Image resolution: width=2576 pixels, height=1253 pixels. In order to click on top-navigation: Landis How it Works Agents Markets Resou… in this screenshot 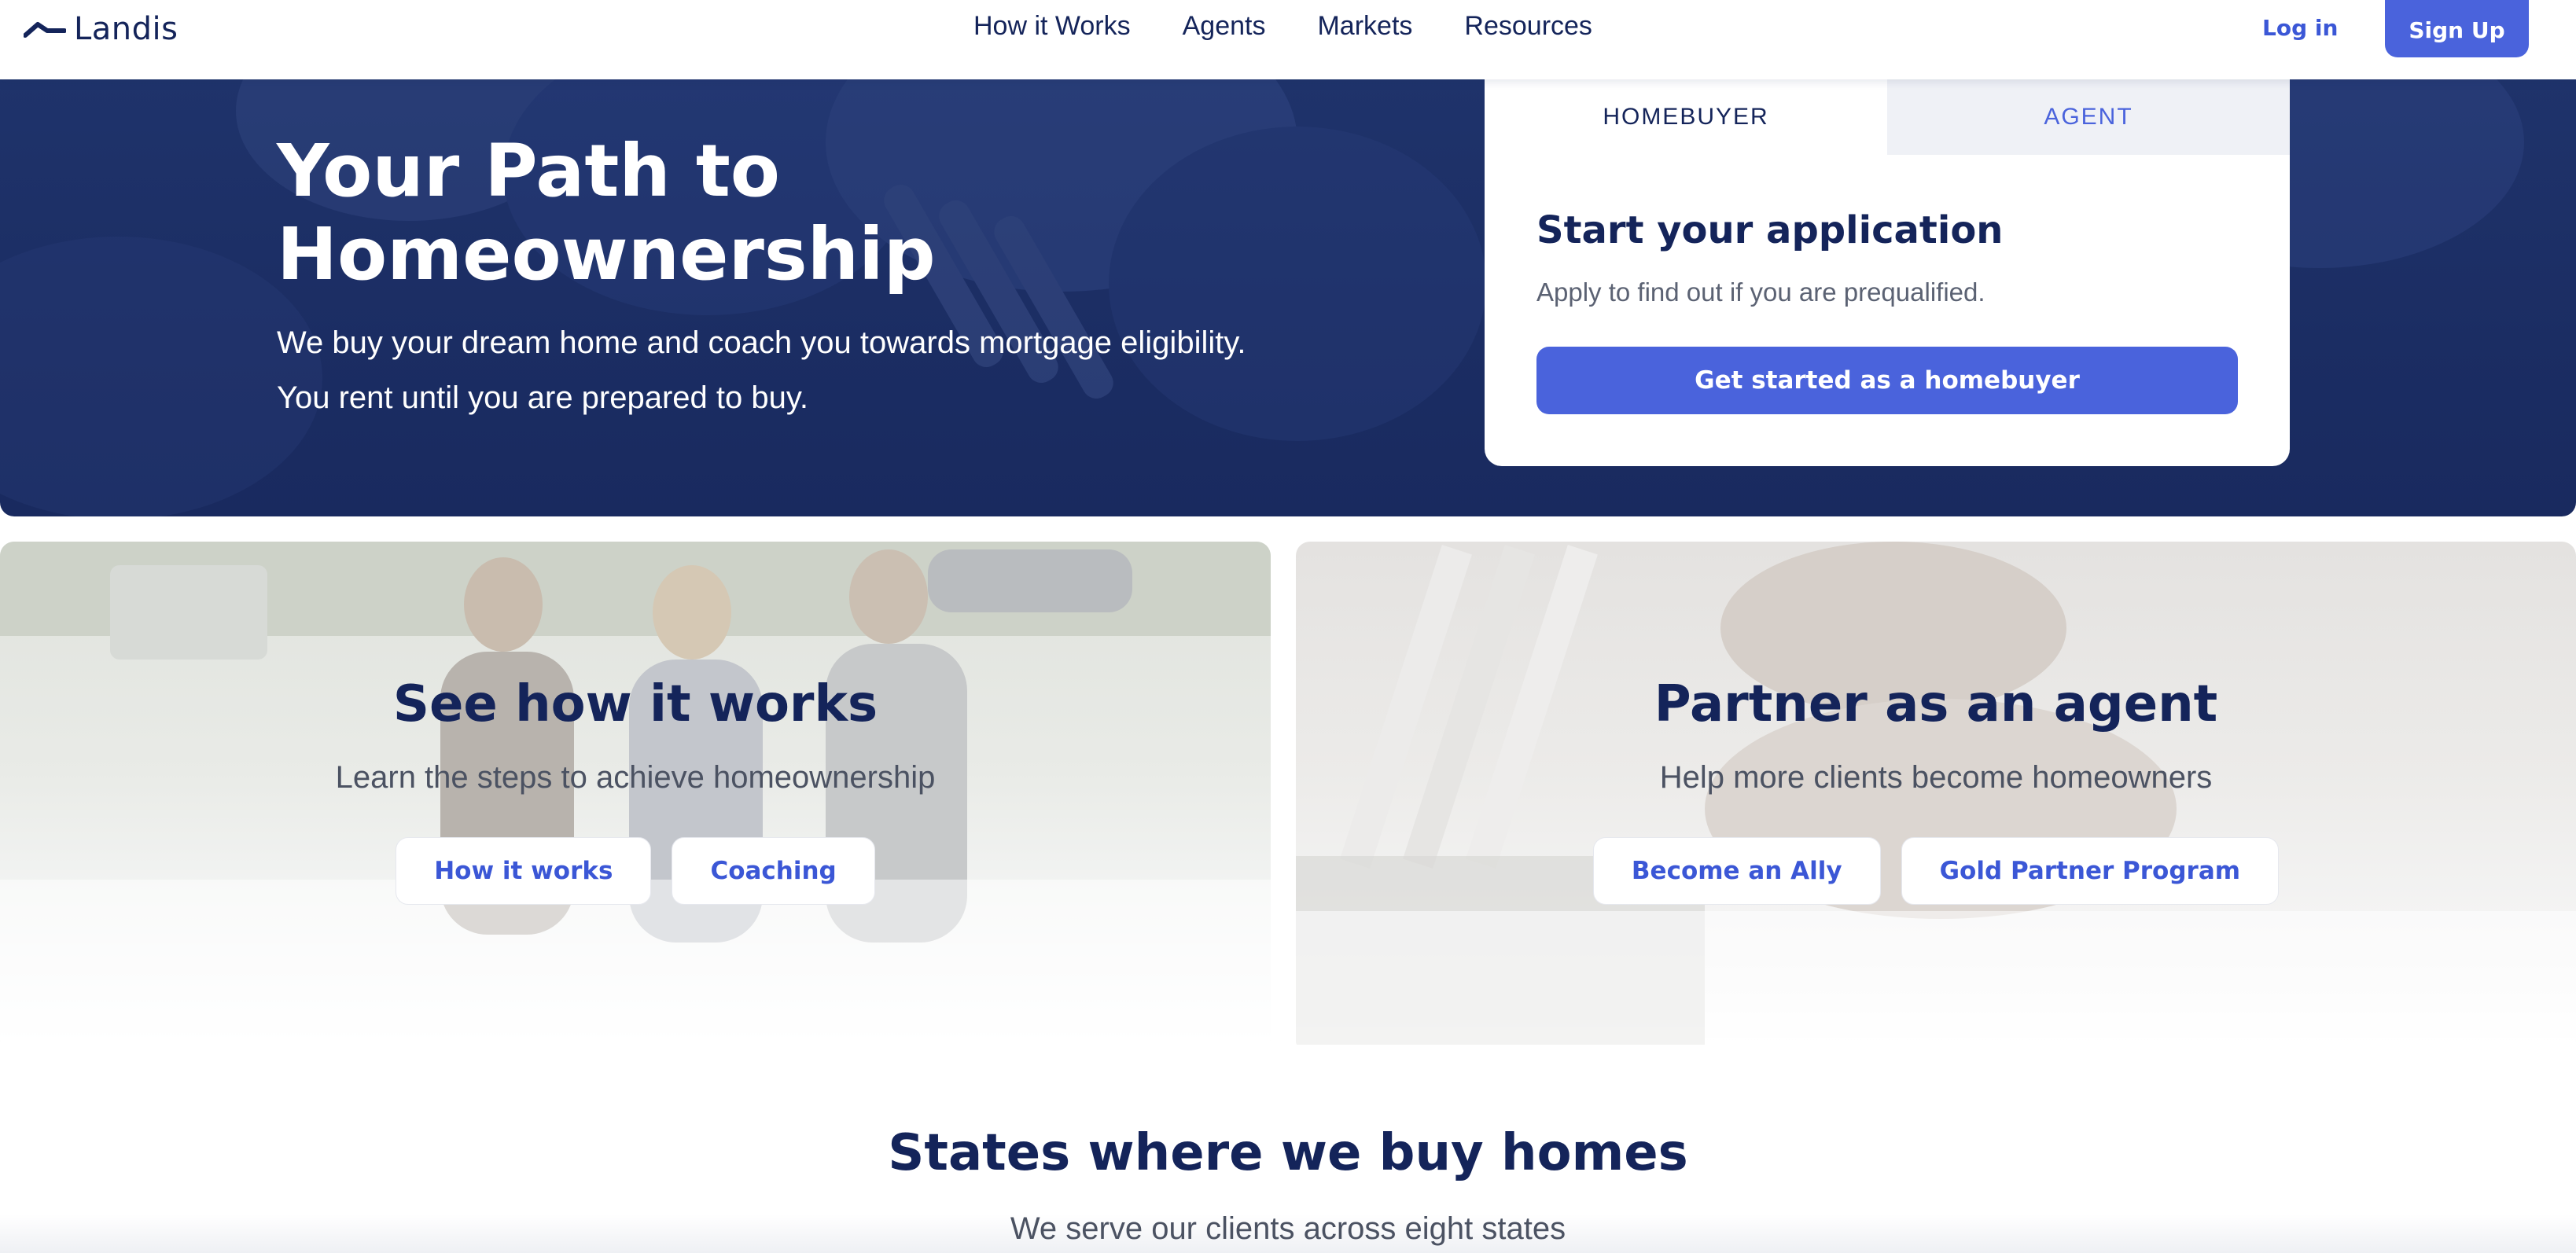, I will do `click(1288, 39)`.